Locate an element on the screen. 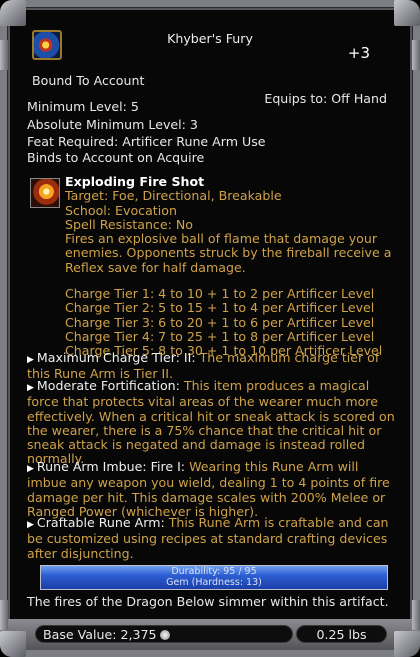  coin-icon is located at coordinates (164, 635).